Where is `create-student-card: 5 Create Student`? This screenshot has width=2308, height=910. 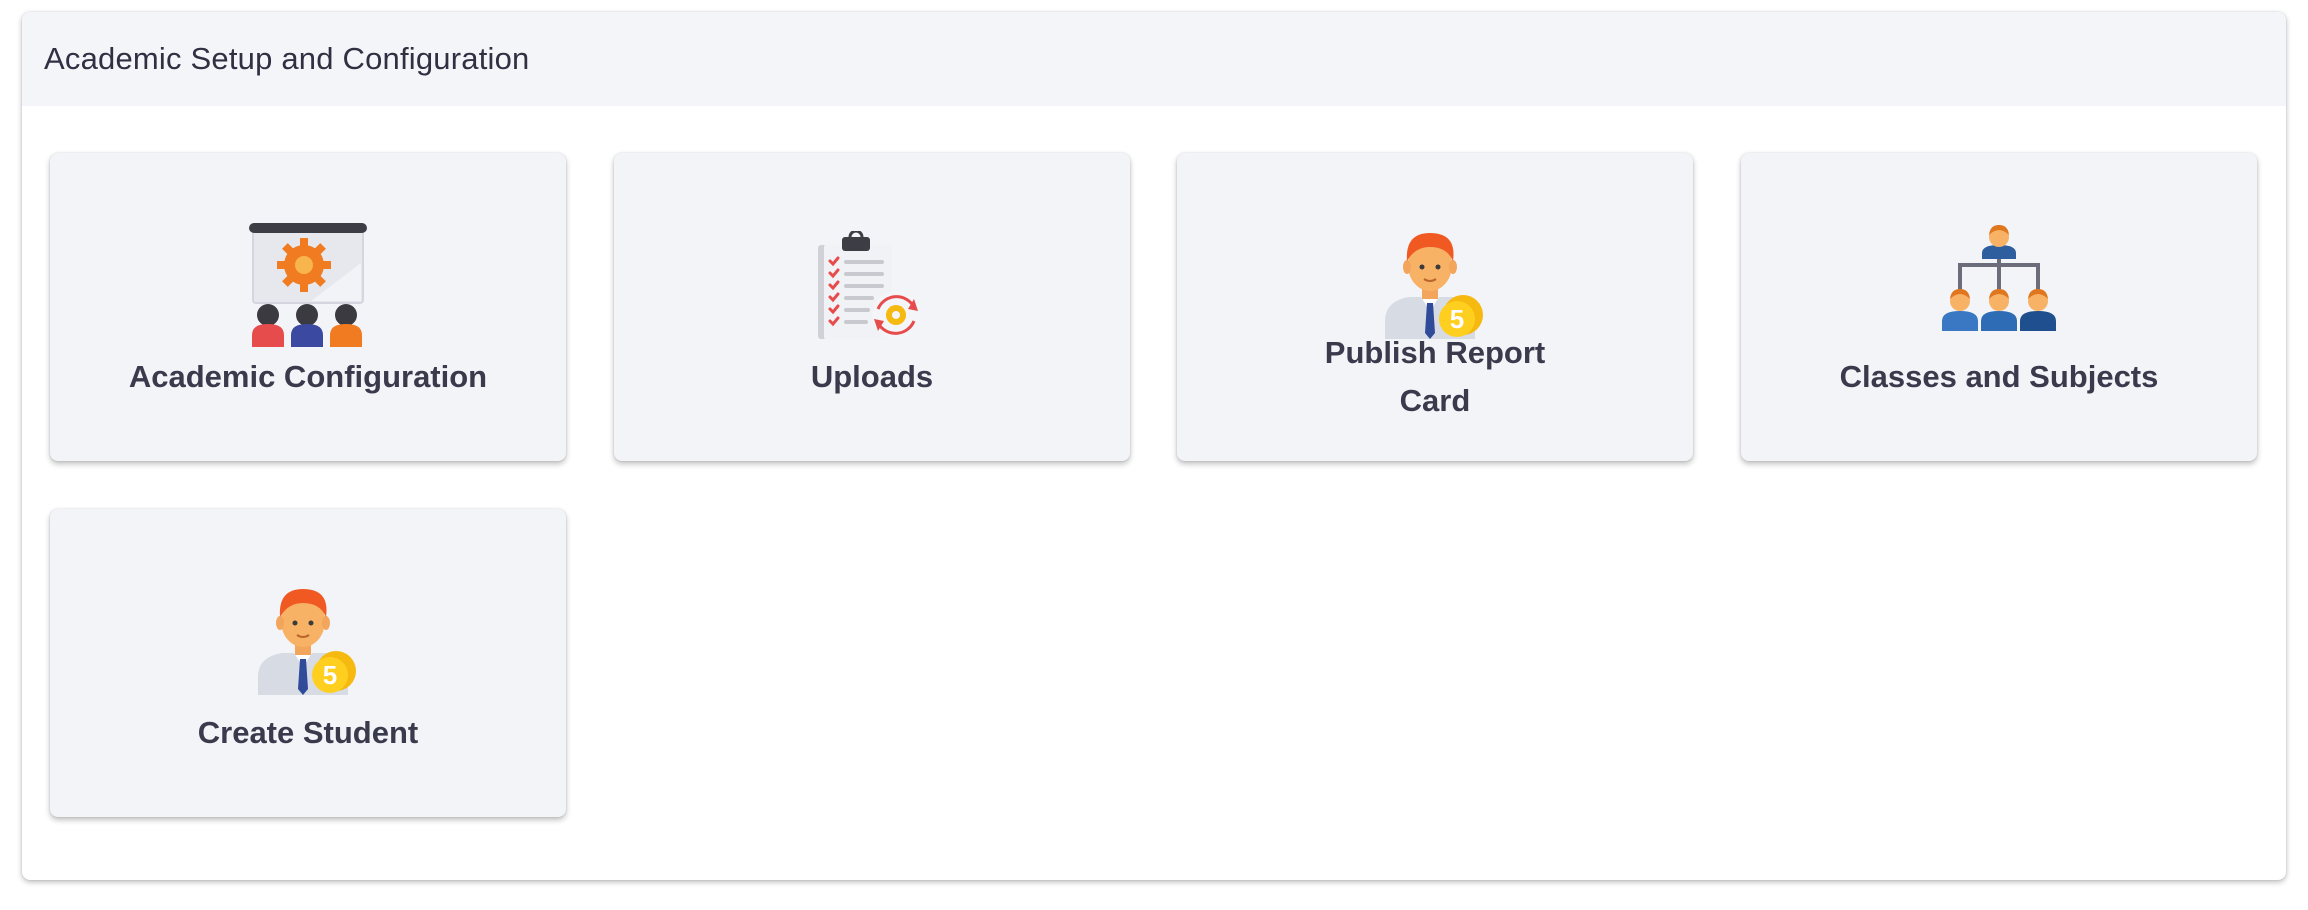
create-student-card: 5 Create Student is located at coordinates (308, 663).